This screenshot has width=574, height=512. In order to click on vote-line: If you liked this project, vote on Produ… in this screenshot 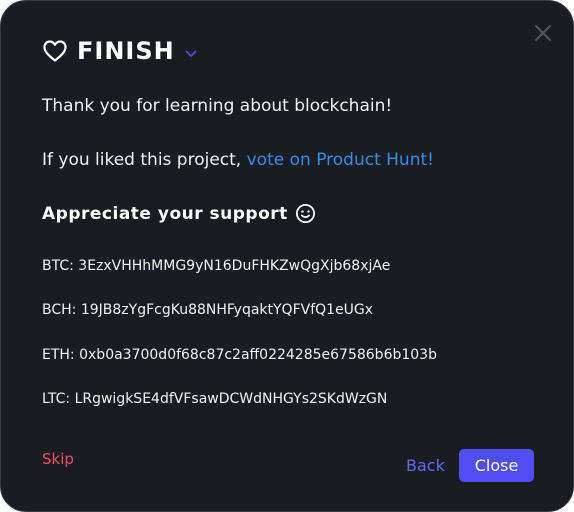, I will do `click(238, 160)`.